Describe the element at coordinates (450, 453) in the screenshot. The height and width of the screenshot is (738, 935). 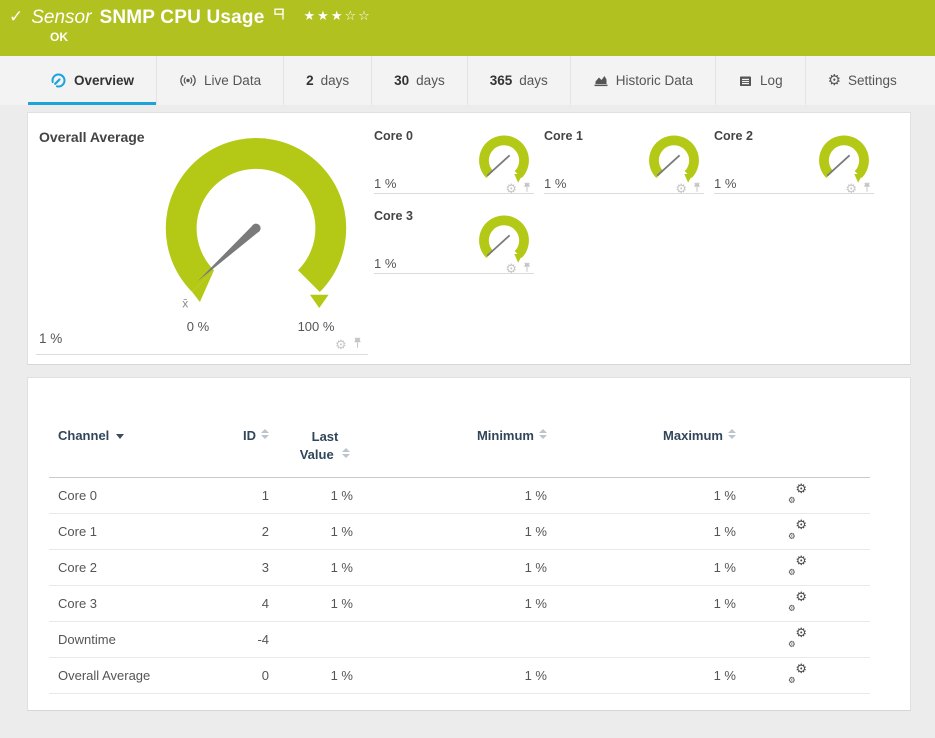
I see `column-header-minimum: Minimum` at that location.